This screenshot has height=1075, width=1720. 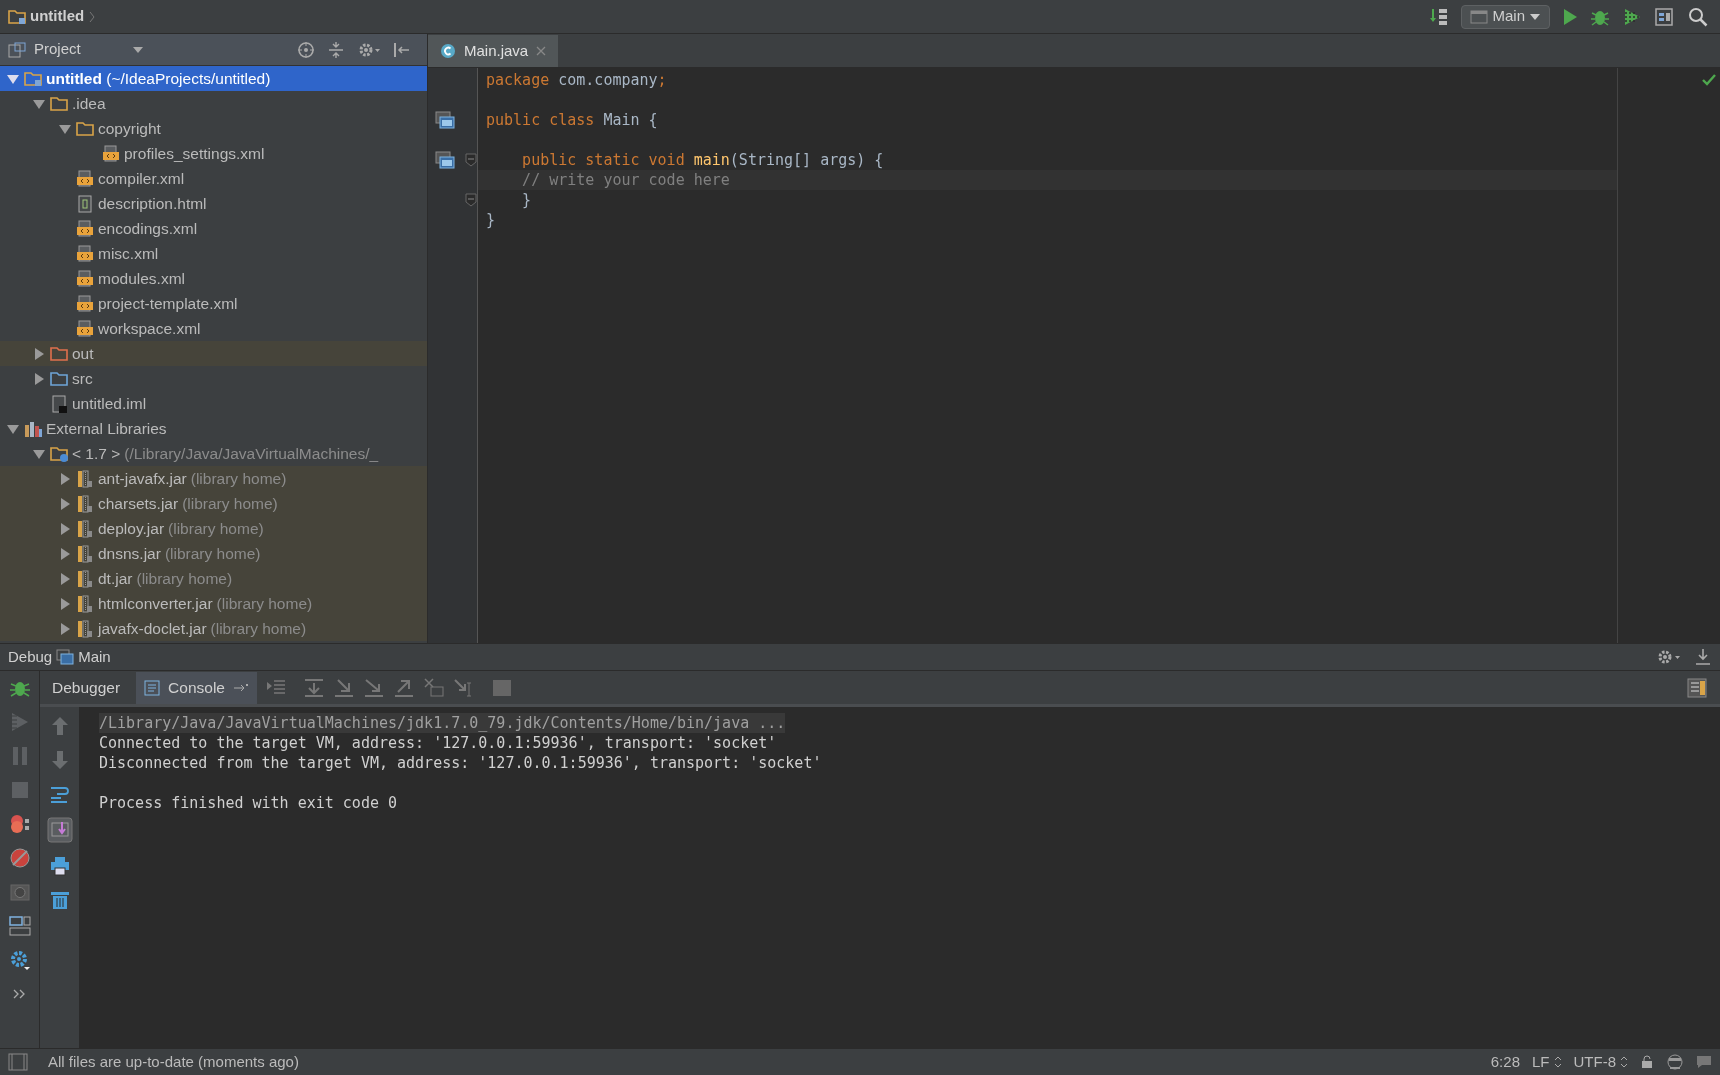 I want to click on toggle-panels-icon, so click(x=18, y=1062).